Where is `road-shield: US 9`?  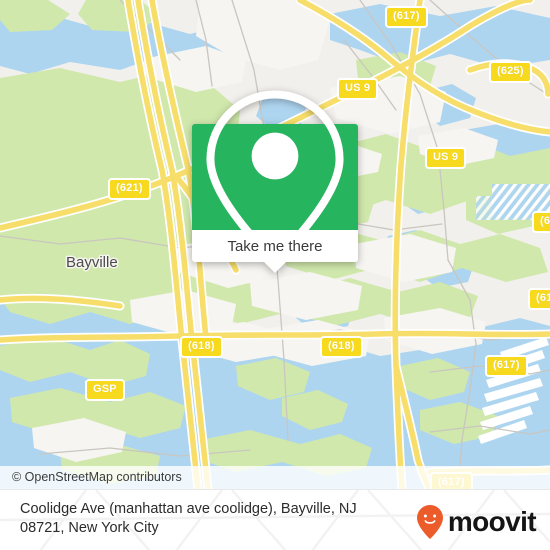
road-shield: US 9 is located at coordinates (446, 158).